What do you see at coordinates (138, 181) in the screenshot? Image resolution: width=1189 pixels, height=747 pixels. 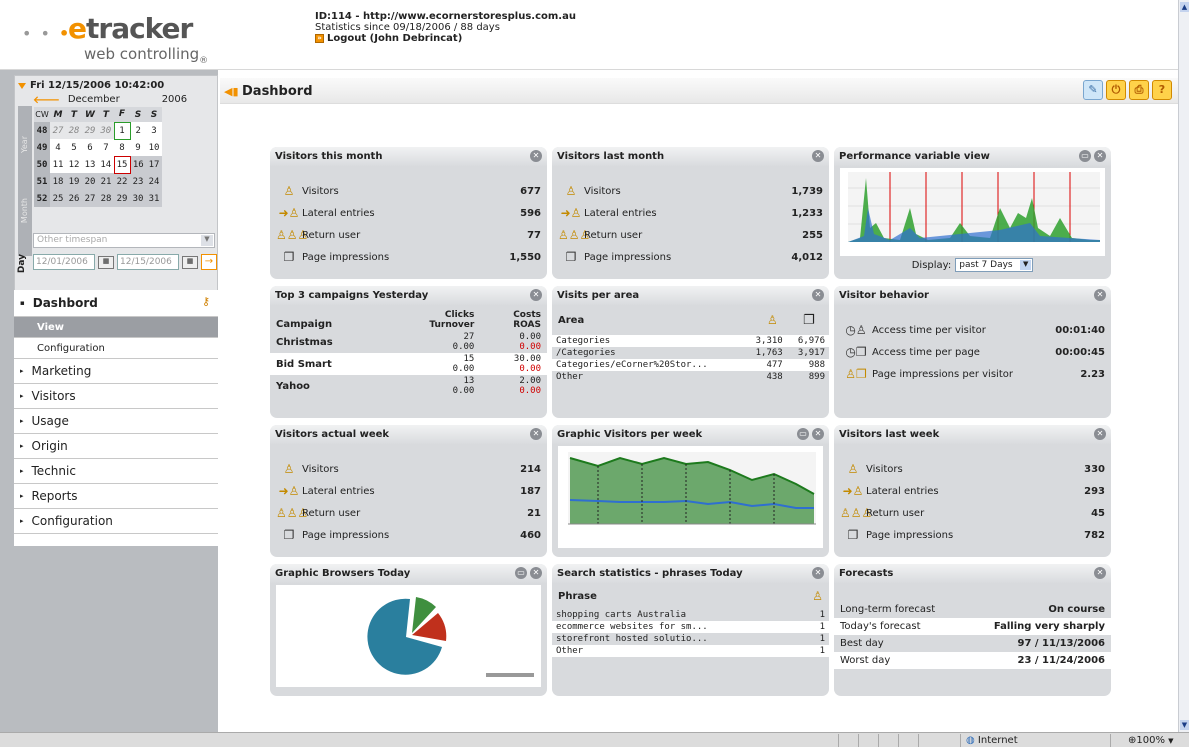 I see `calendar-day: 23` at bounding box center [138, 181].